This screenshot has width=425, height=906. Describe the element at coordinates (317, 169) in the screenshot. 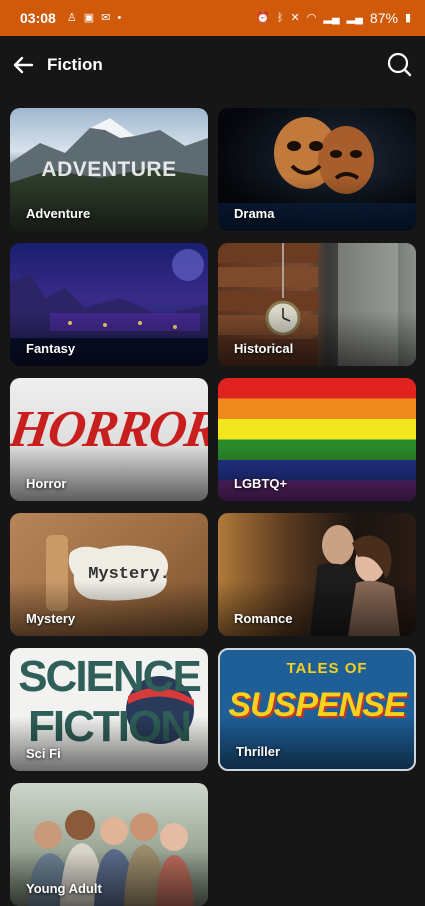

I see `category-tile-drama: Drama` at that location.